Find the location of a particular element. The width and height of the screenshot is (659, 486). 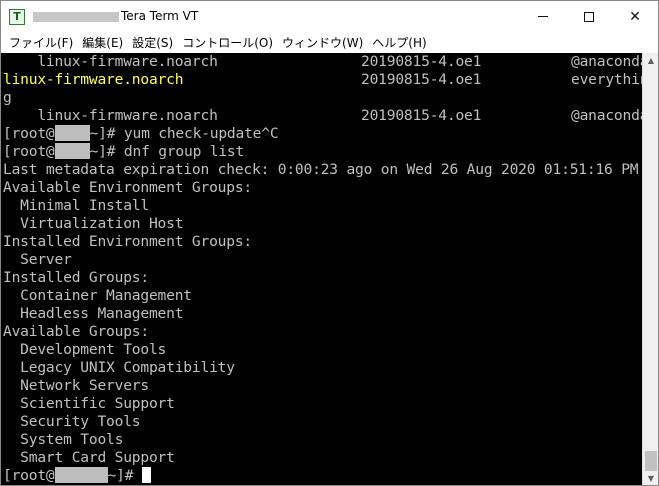

scroll-thumb is located at coordinates (651, 461).